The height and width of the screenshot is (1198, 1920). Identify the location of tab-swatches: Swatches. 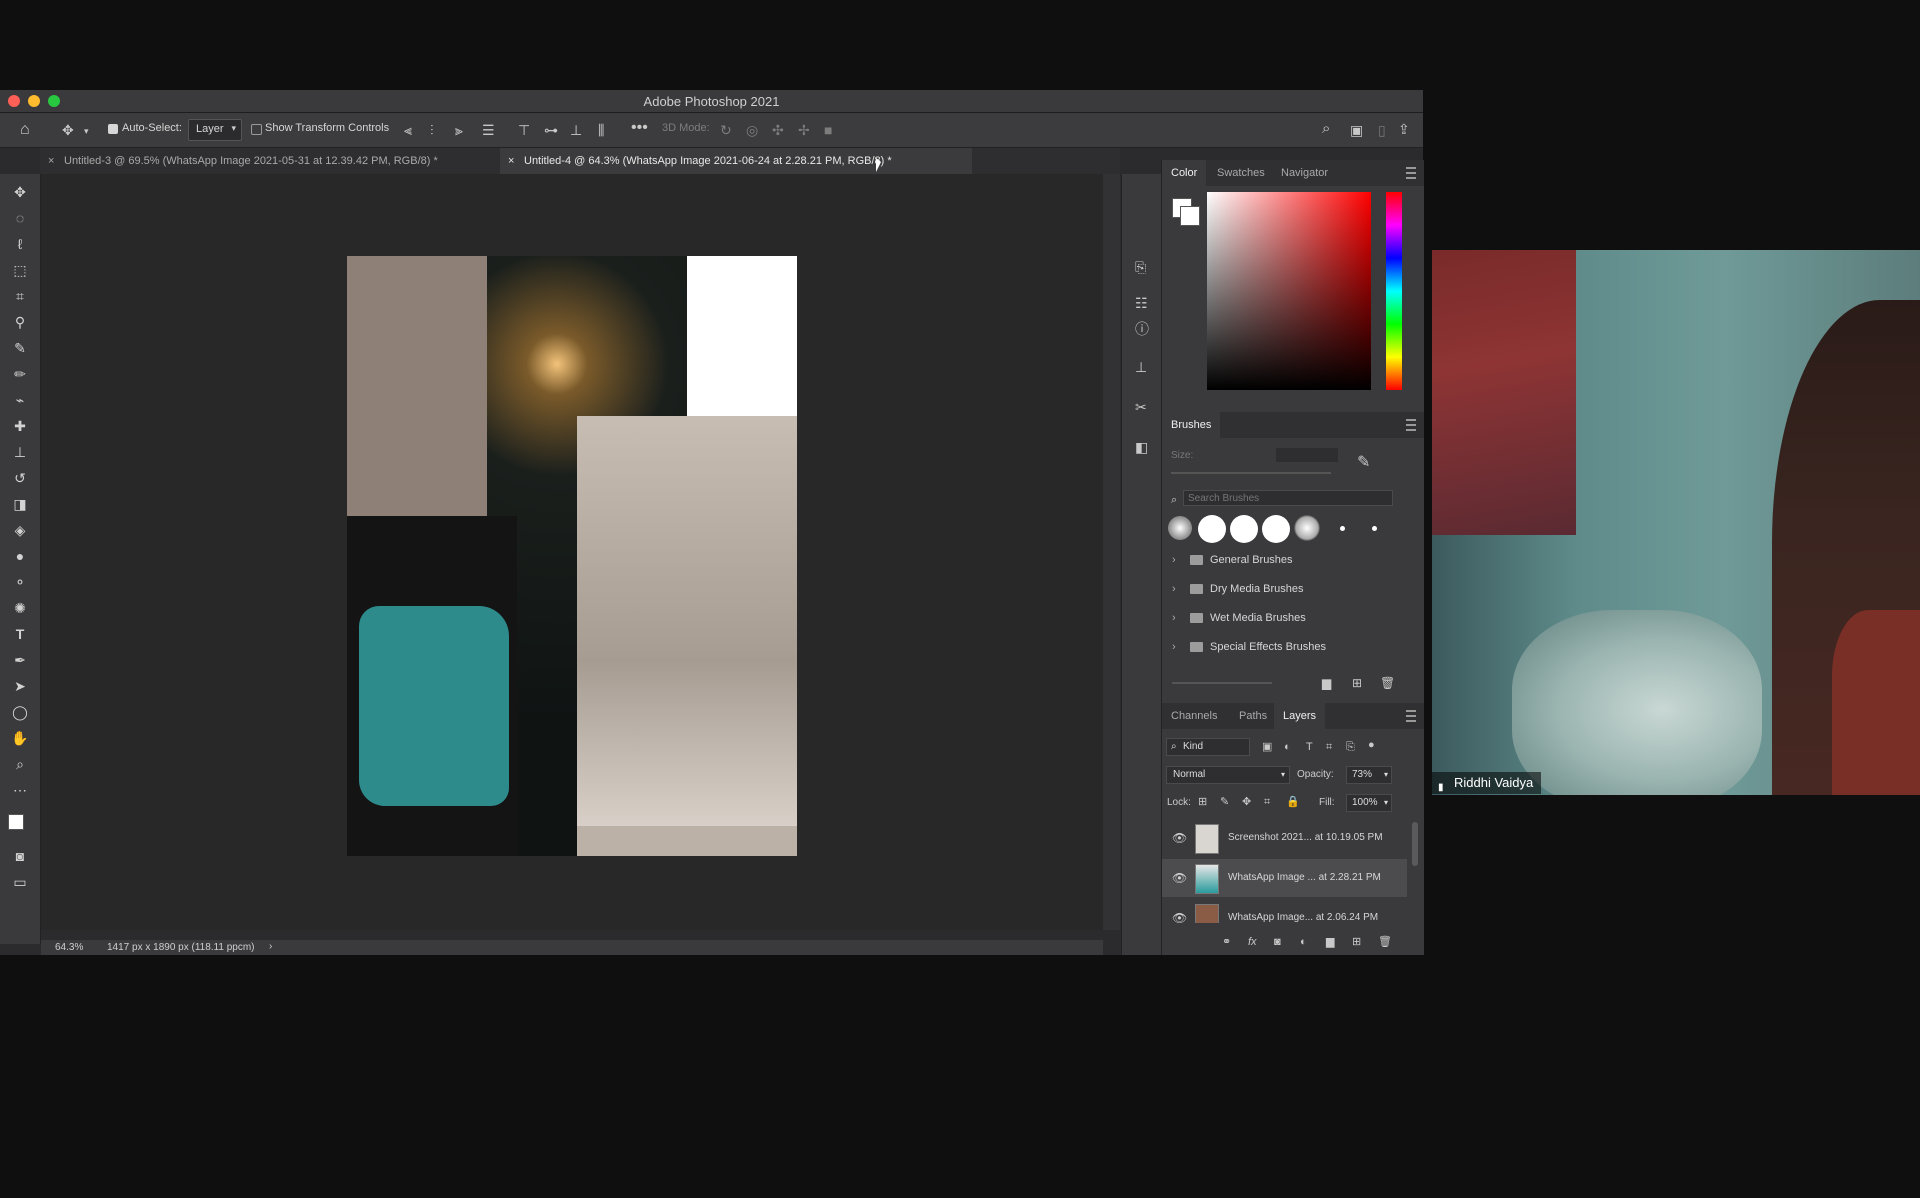
(1241, 173).